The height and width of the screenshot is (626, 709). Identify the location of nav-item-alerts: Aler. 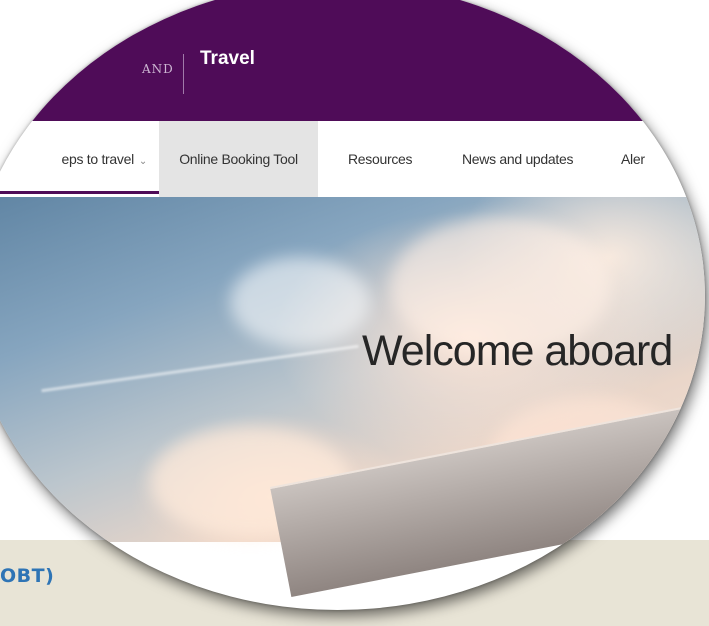
(633, 159).